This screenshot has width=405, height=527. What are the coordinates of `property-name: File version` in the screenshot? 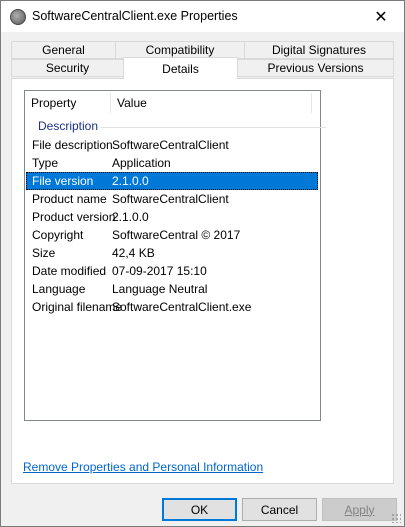 It's located at (63, 181).